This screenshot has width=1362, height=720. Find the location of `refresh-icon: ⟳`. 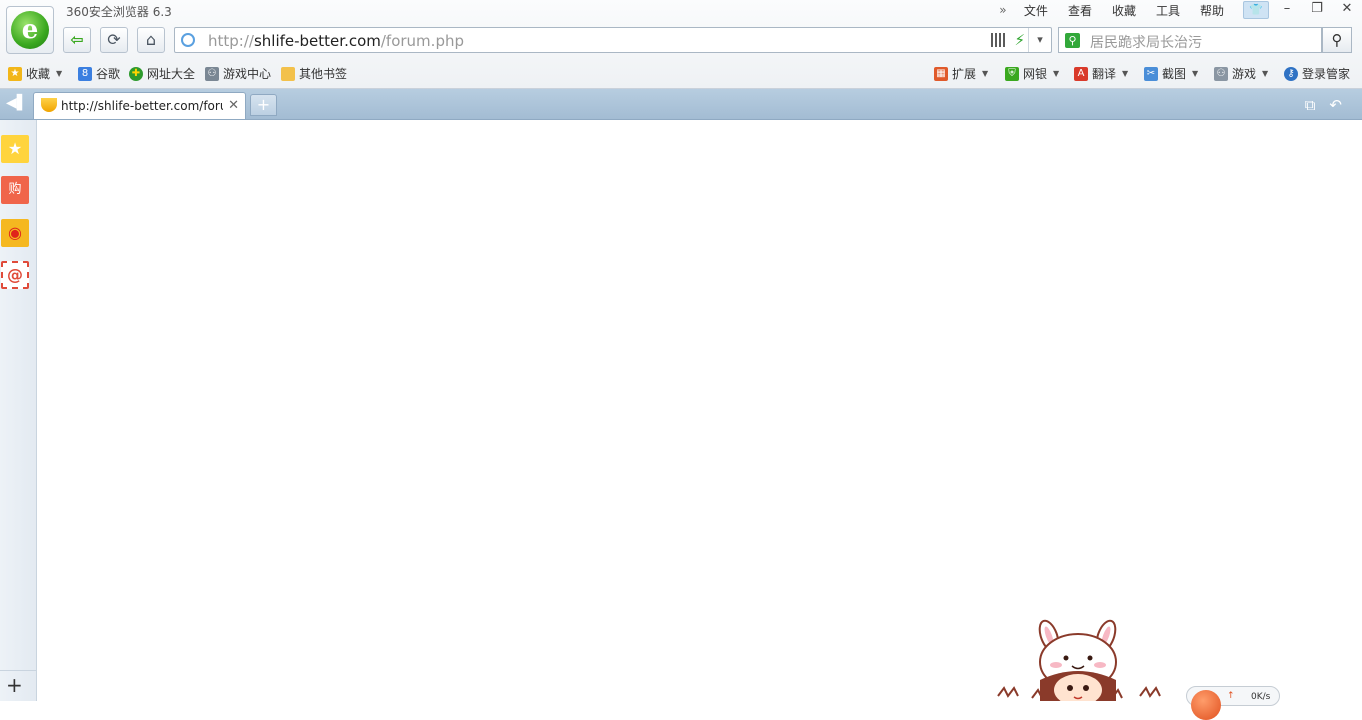

refresh-icon: ⟳ is located at coordinates (114, 39).